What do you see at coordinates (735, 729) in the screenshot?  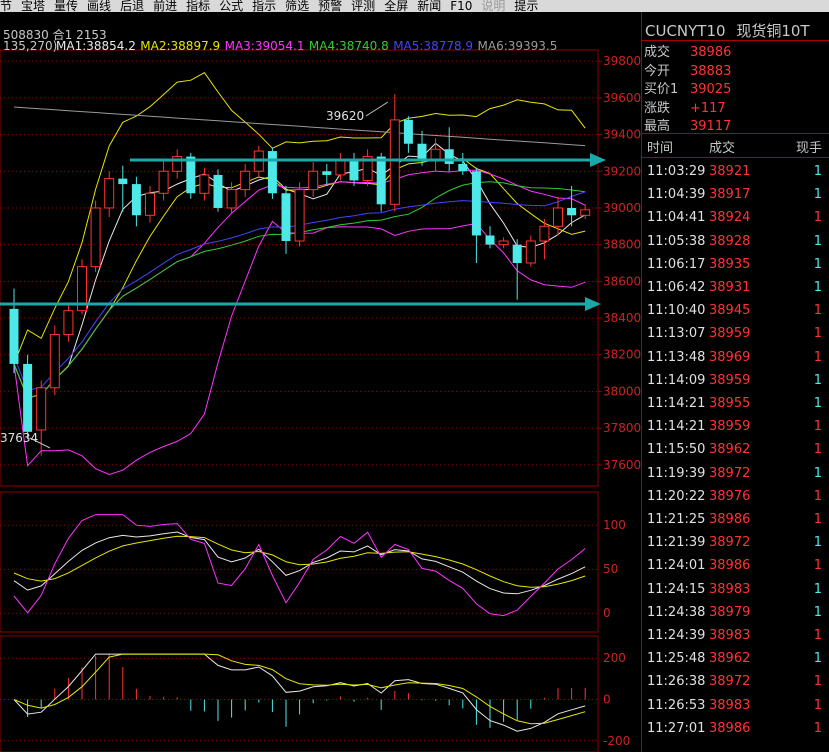 I see `tick-row: 11:27:01 38986 1` at bounding box center [735, 729].